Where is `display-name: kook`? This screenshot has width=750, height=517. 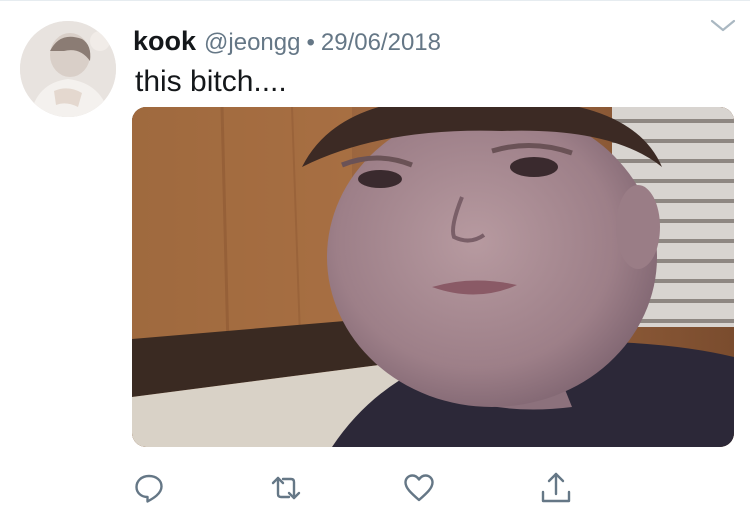 display-name: kook is located at coordinates (164, 41).